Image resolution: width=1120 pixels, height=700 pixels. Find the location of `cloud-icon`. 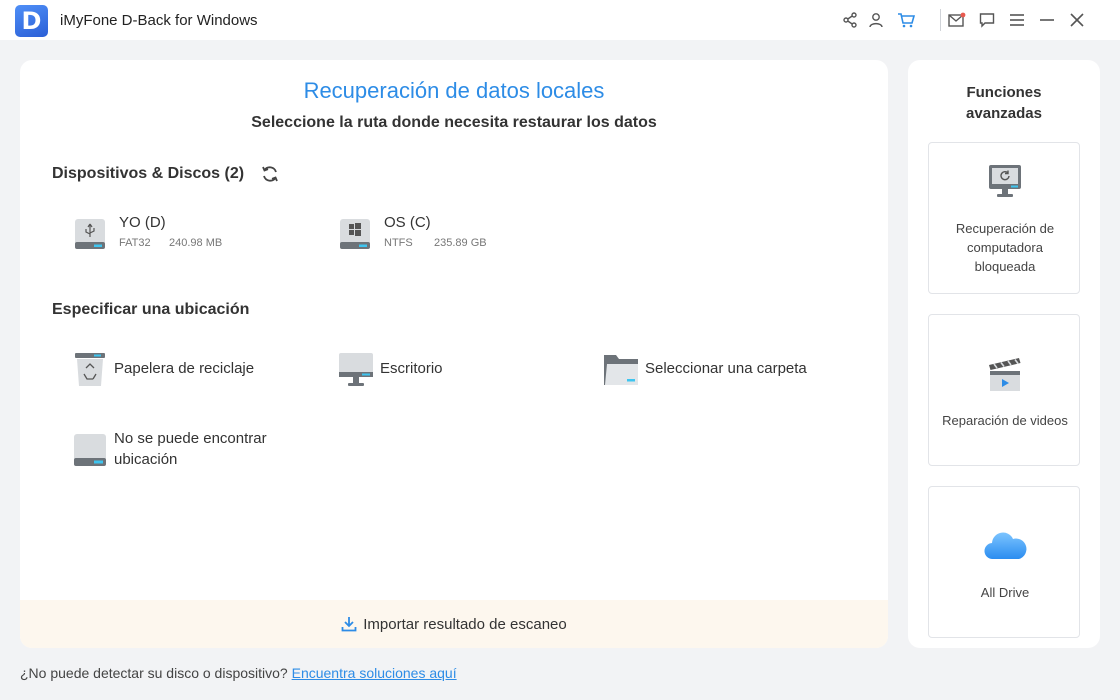

cloud-icon is located at coordinates (1005, 546).